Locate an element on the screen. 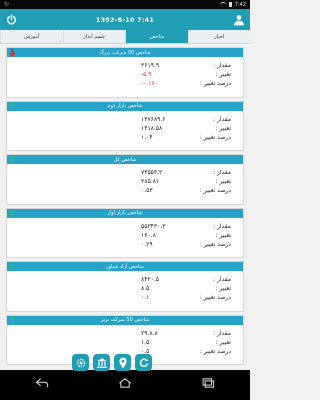  home-icon is located at coordinates (125, 383).